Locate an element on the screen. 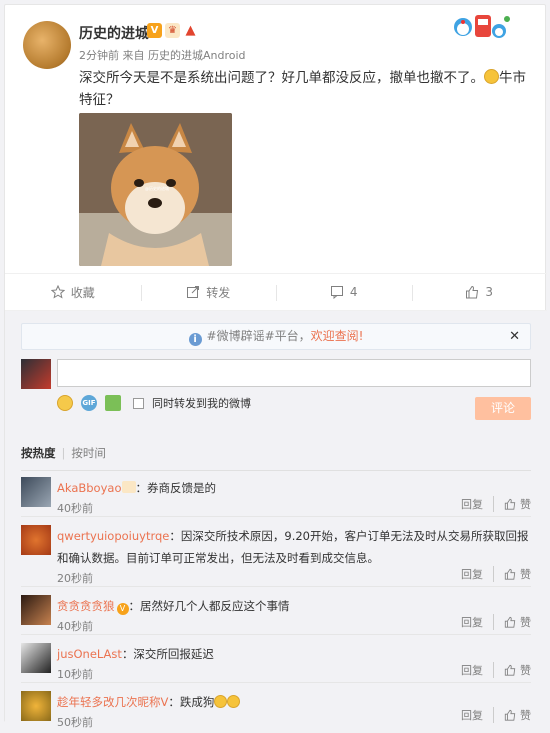 This screenshot has height=733, width=550. composer-tools: GIF 同时转发到我的微博 is located at coordinates (154, 403).